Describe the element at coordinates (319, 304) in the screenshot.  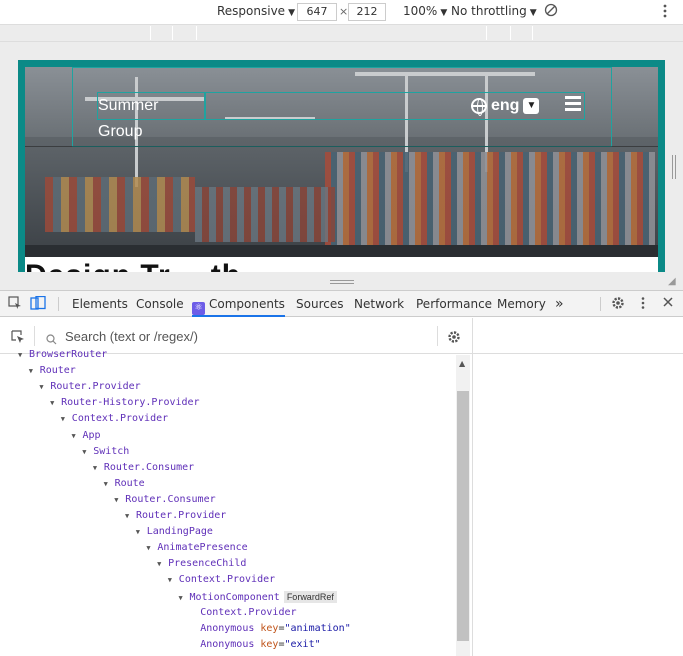
I see `tab-sources: Sources` at that location.